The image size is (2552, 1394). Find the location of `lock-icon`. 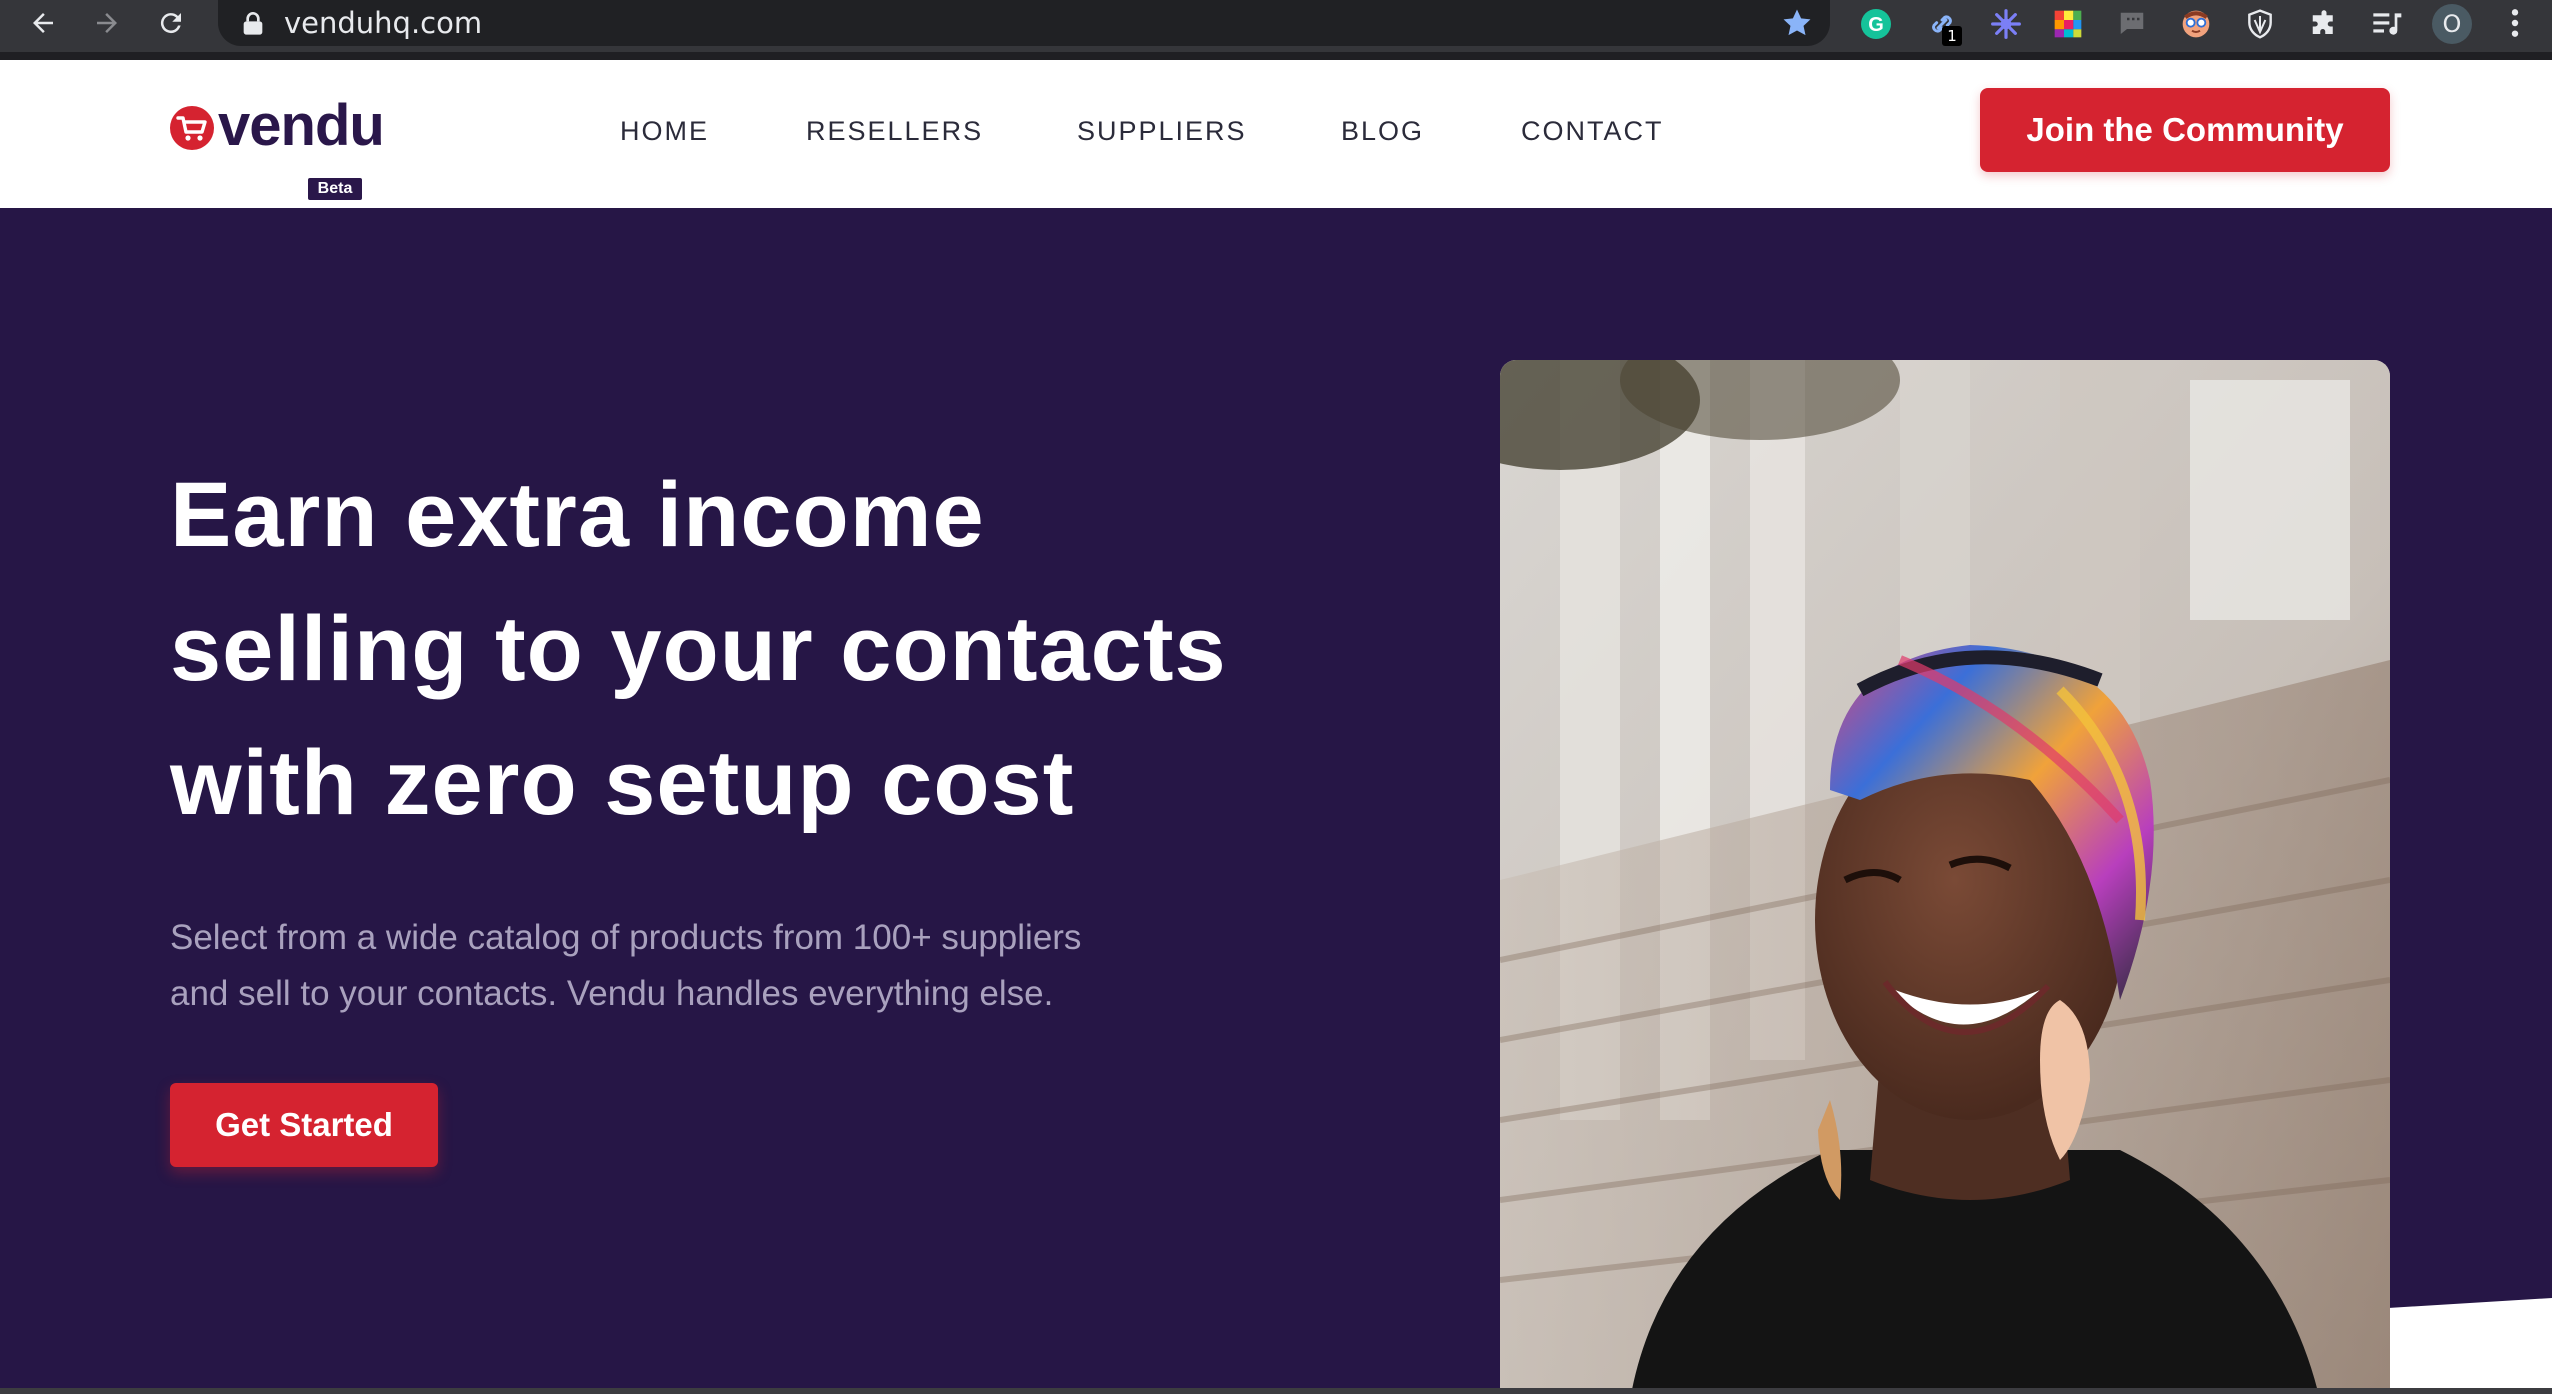

lock-icon is located at coordinates (253, 23).